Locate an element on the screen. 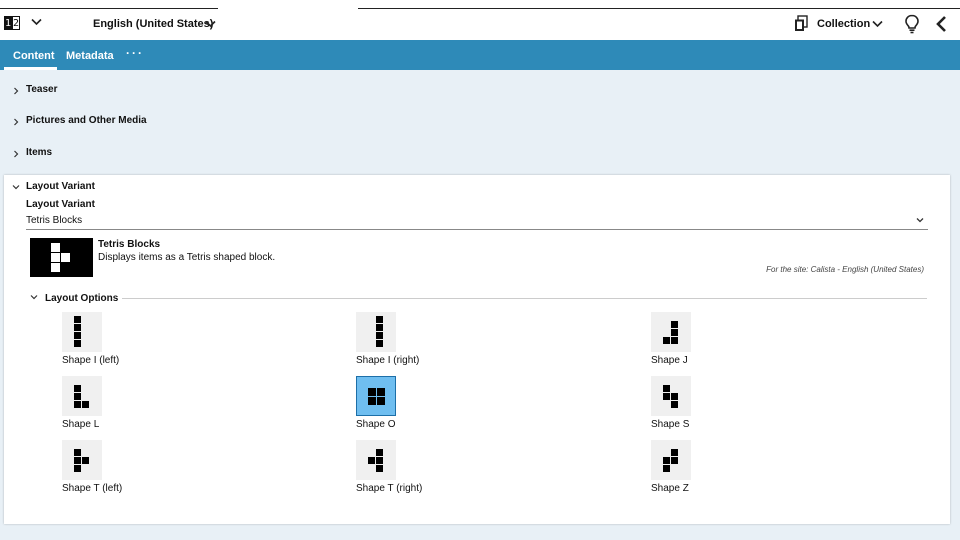  layout-options-divider is located at coordinates (524, 298).